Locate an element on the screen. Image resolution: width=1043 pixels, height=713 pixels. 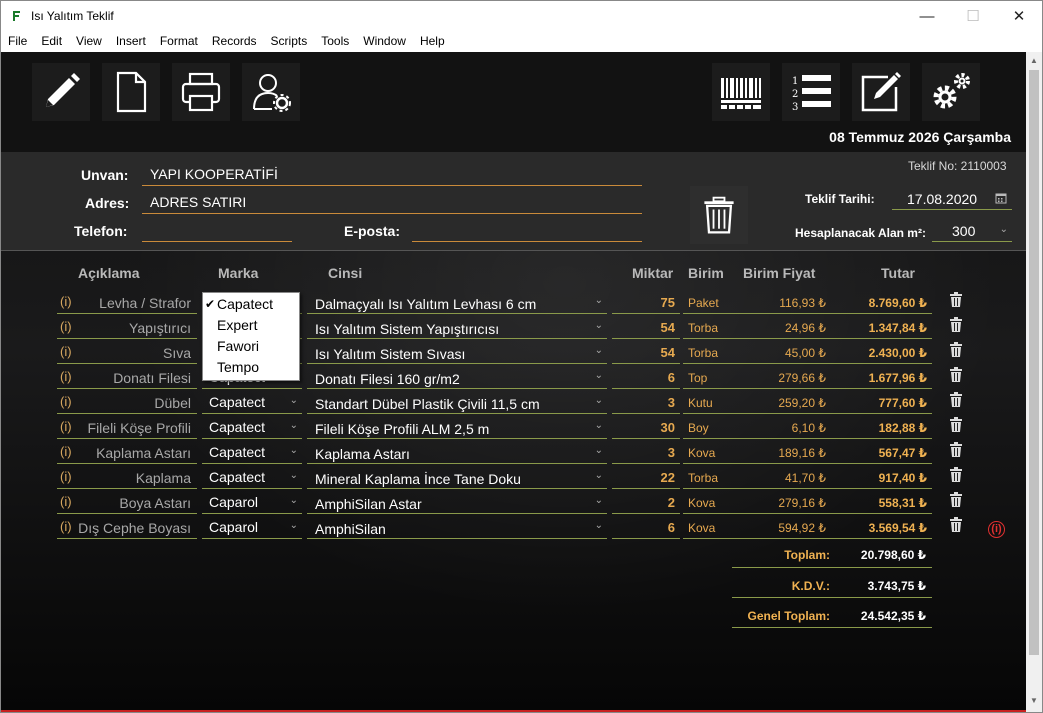
quantity-field: 75 is located at coordinates (646, 303).